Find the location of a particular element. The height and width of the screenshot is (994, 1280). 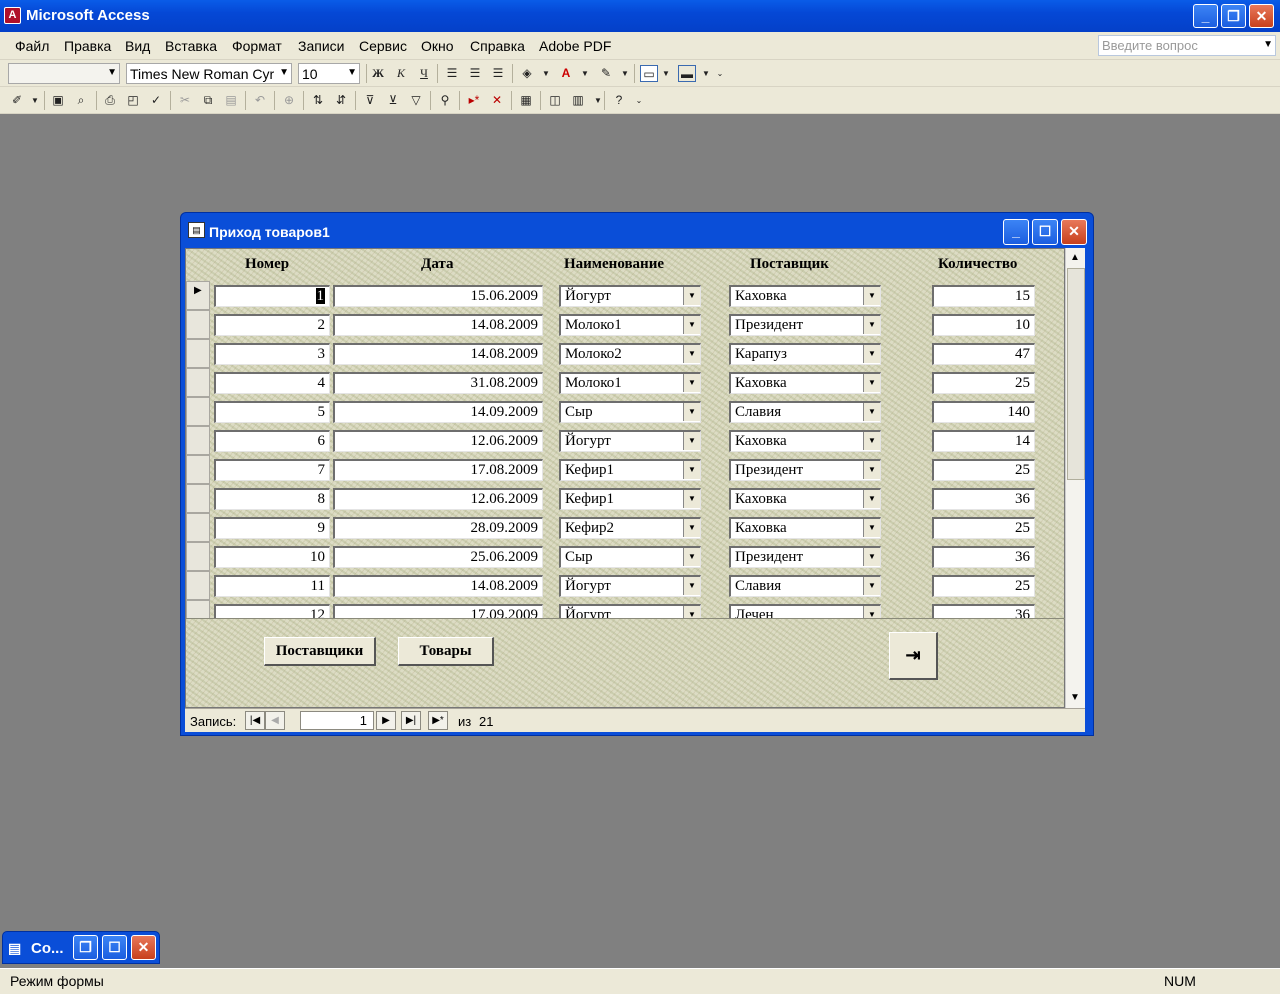

maximize-icon: ☐ is located at coordinates (1045, 232).